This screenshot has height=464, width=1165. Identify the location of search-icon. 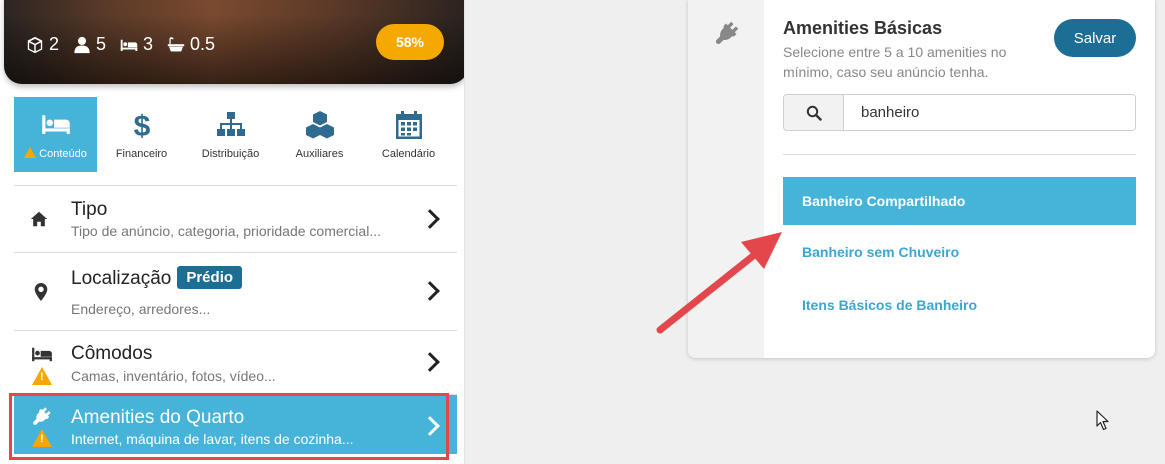
(814, 113).